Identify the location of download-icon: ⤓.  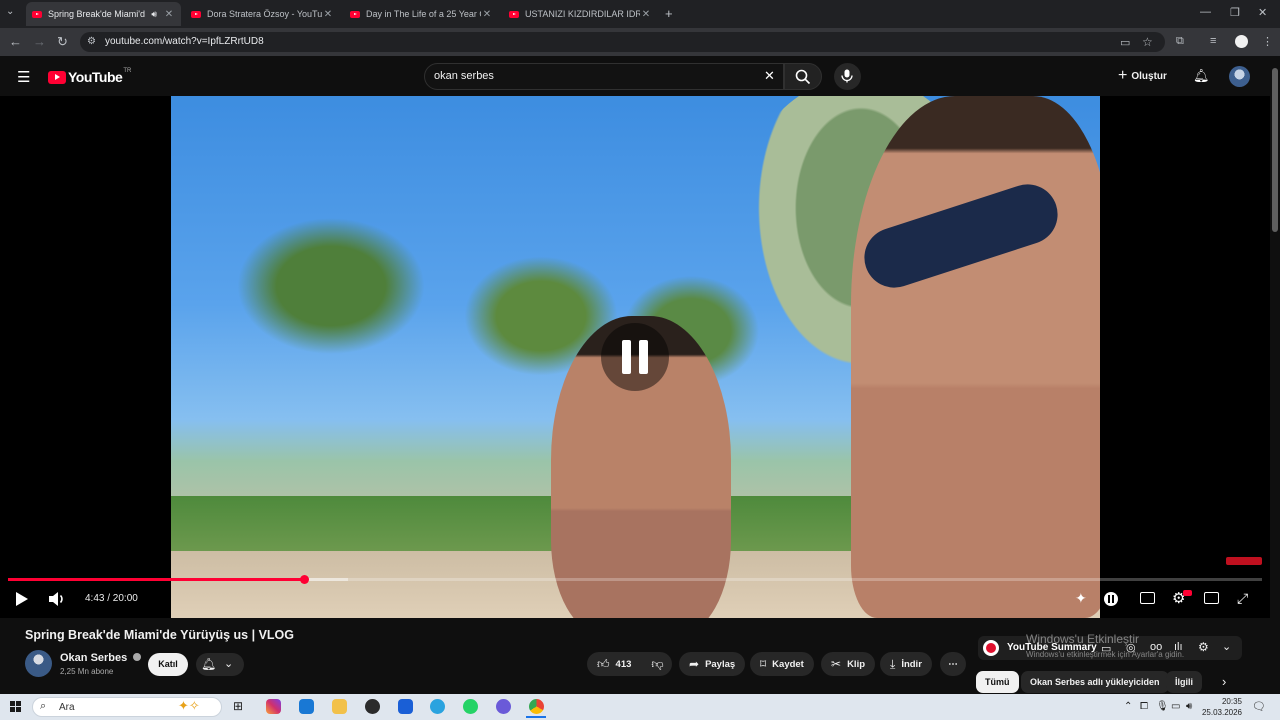
(893, 663).